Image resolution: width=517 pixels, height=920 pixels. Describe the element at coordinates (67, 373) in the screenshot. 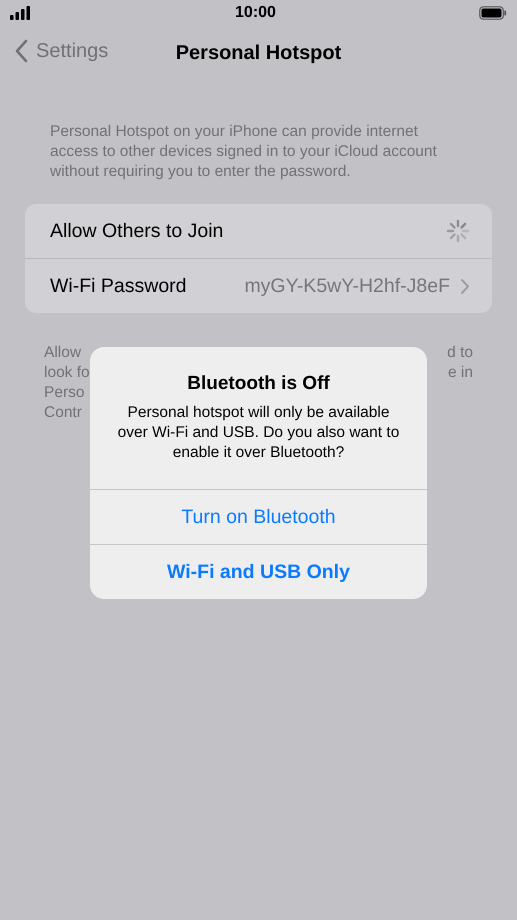

I see `footer-text: look fo` at that location.